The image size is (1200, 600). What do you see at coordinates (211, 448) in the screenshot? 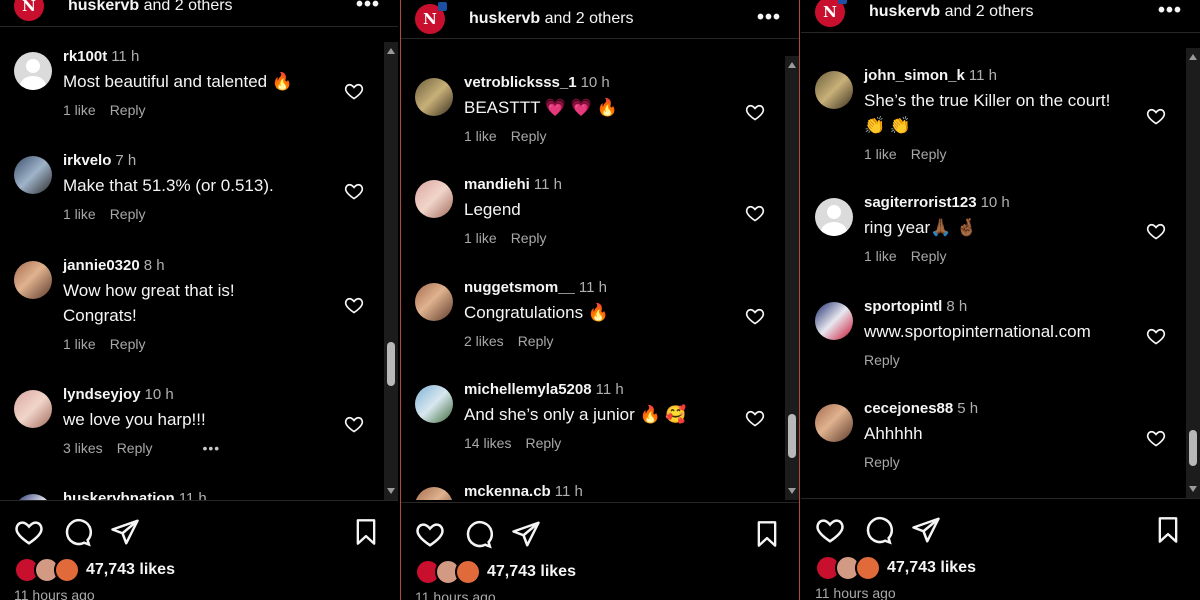
I see `comment-more-icon: •••` at bounding box center [211, 448].